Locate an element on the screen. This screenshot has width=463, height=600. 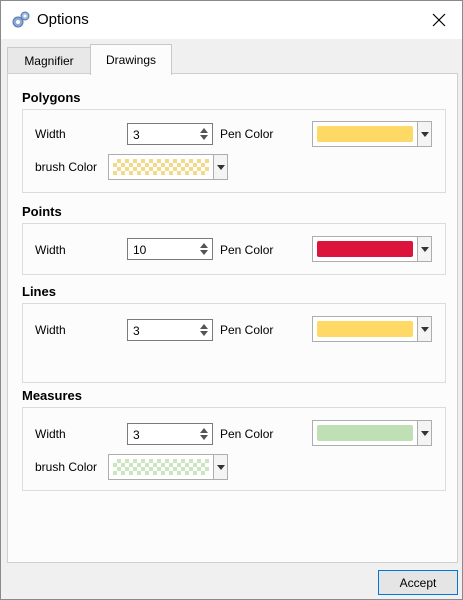
accept-button: Accept is located at coordinates (418, 582).